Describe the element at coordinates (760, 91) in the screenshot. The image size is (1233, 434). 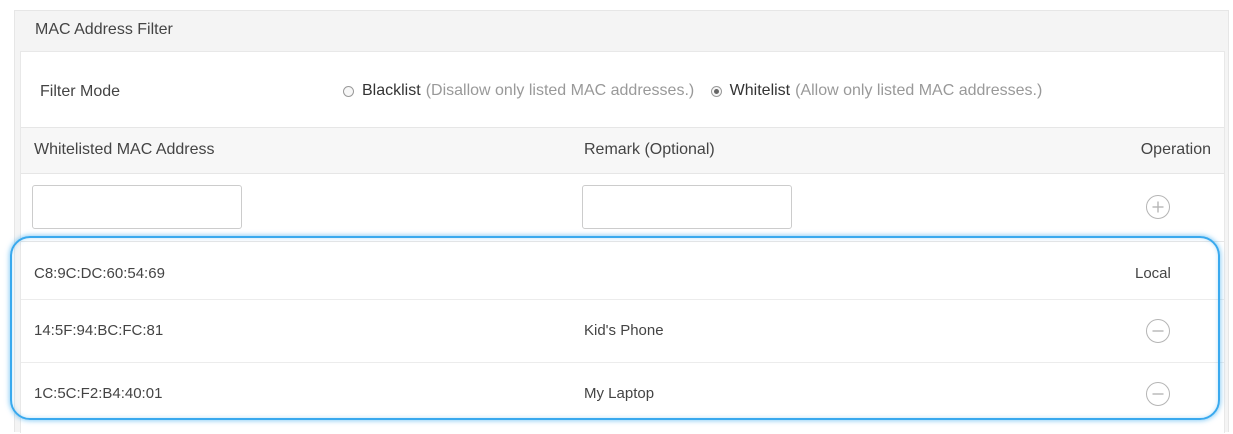
I see `whitelist-radio-label: Whitelist` at that location.